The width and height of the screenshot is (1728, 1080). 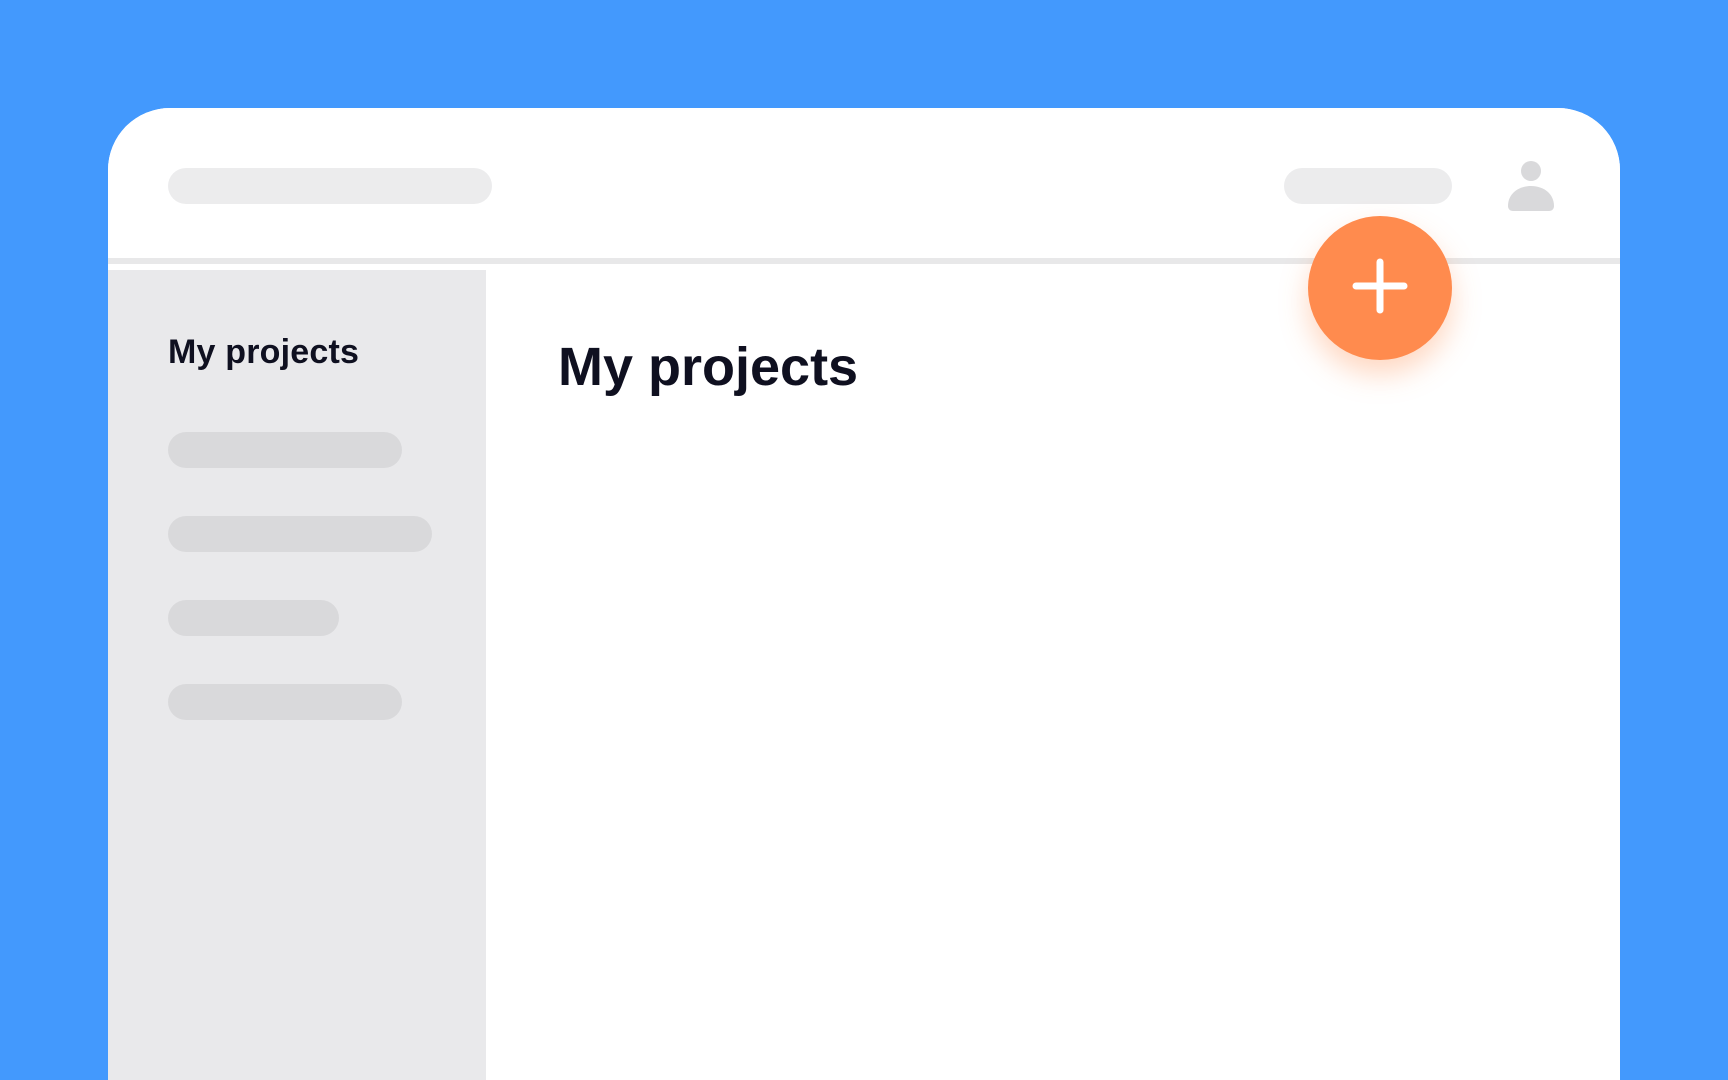 I want to click on search-placeholder, so click(x=330, y=186).